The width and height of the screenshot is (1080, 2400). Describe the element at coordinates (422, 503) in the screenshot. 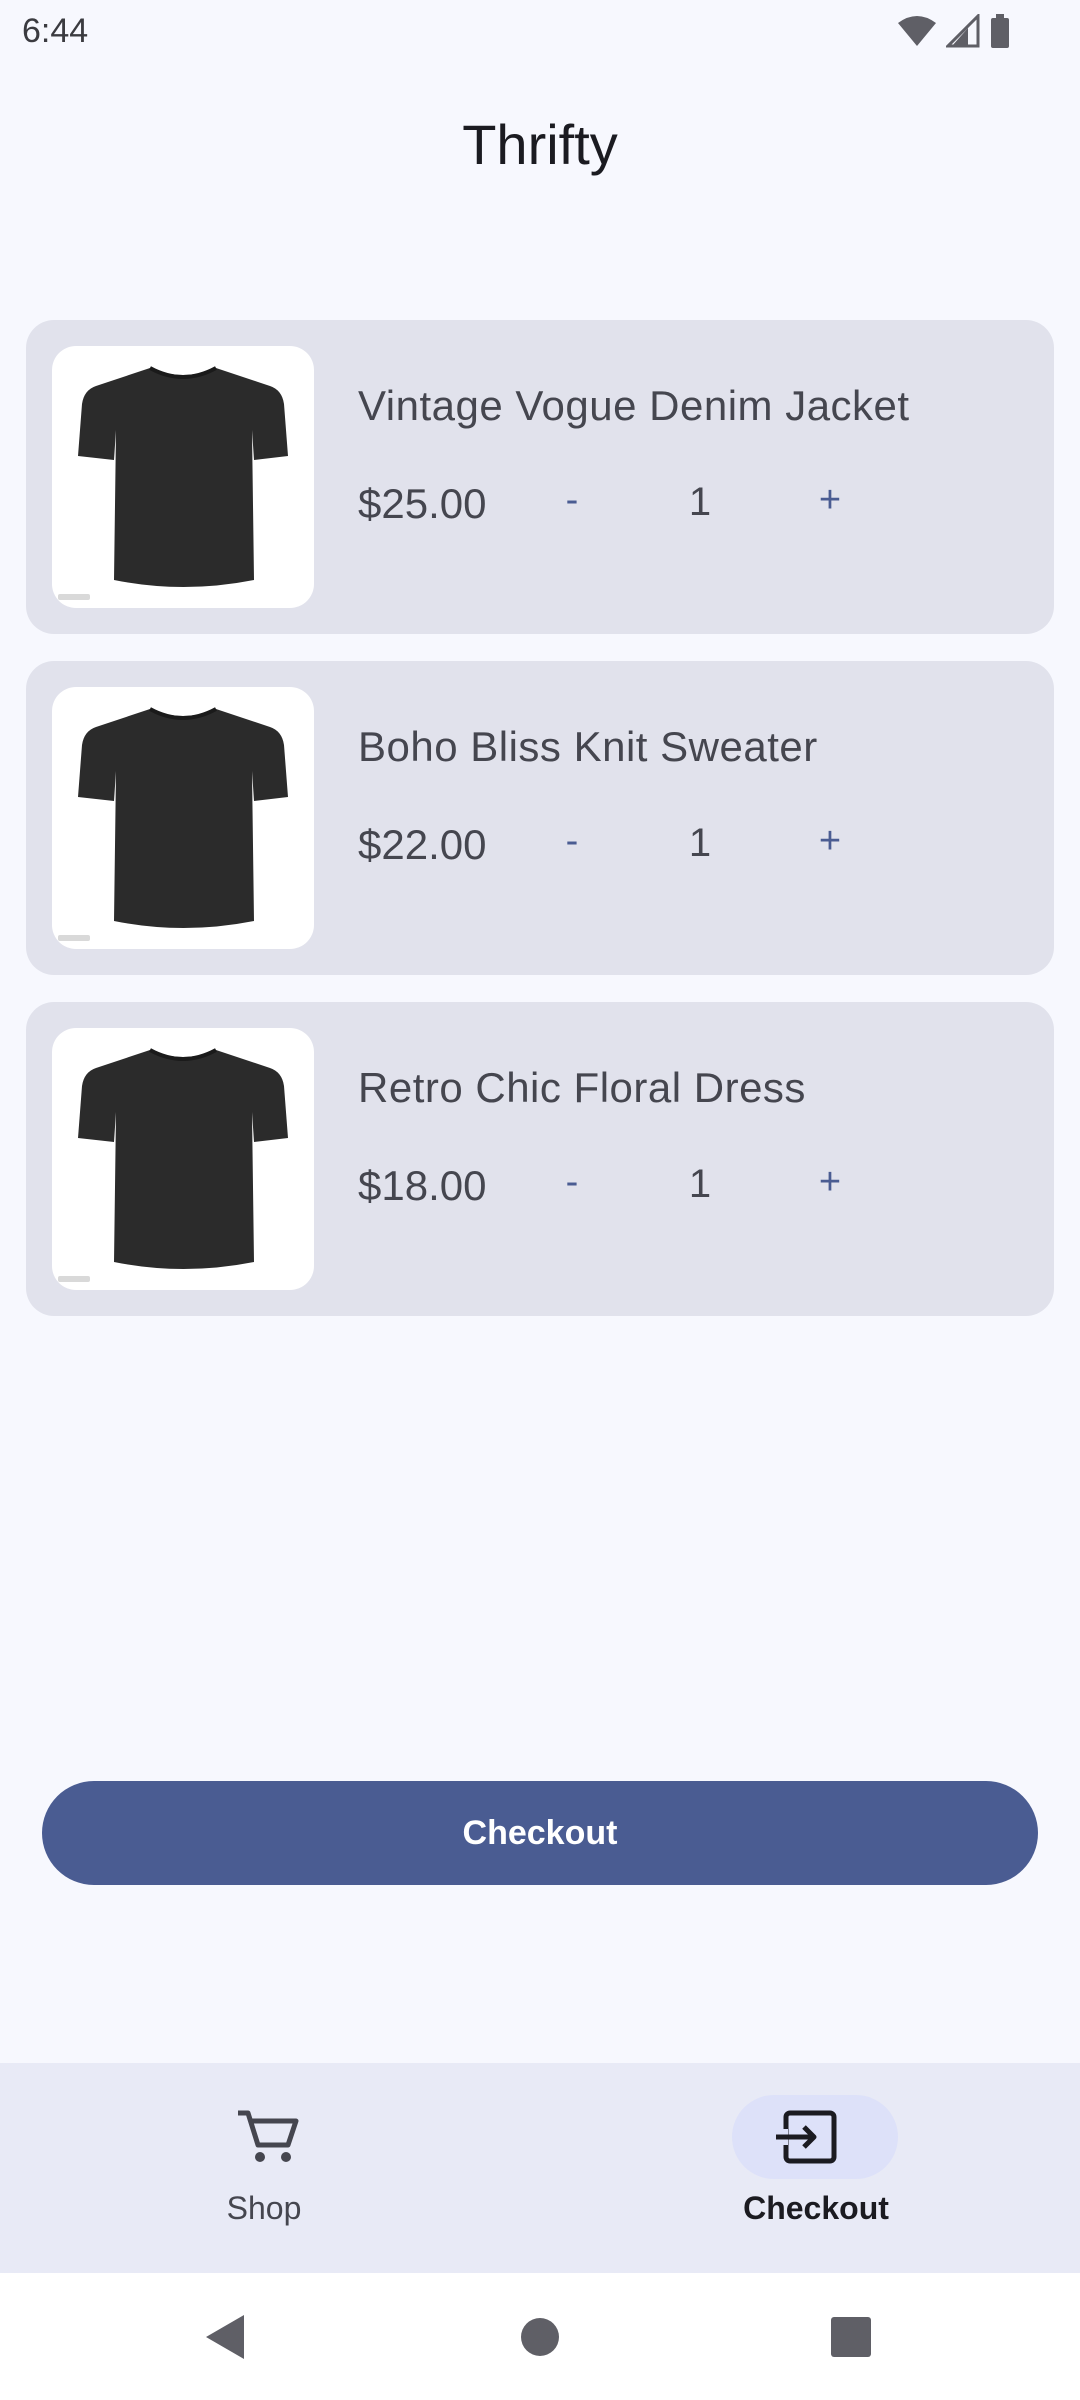

I see `item-price: $25.00` at that location.